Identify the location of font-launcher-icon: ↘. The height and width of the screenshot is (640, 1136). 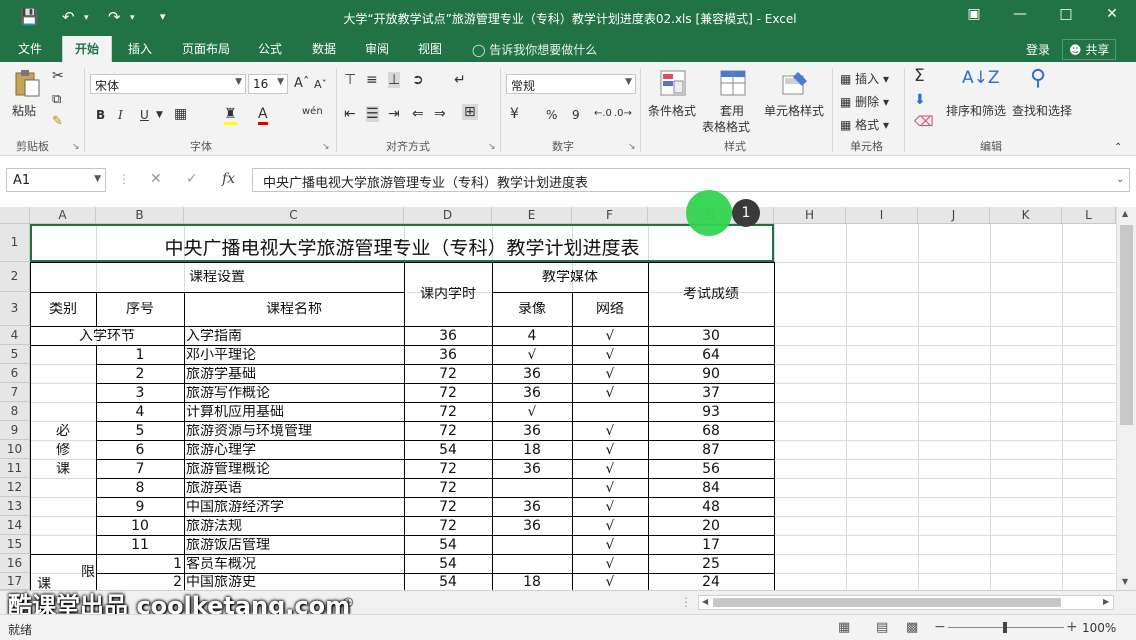
(326, 147).